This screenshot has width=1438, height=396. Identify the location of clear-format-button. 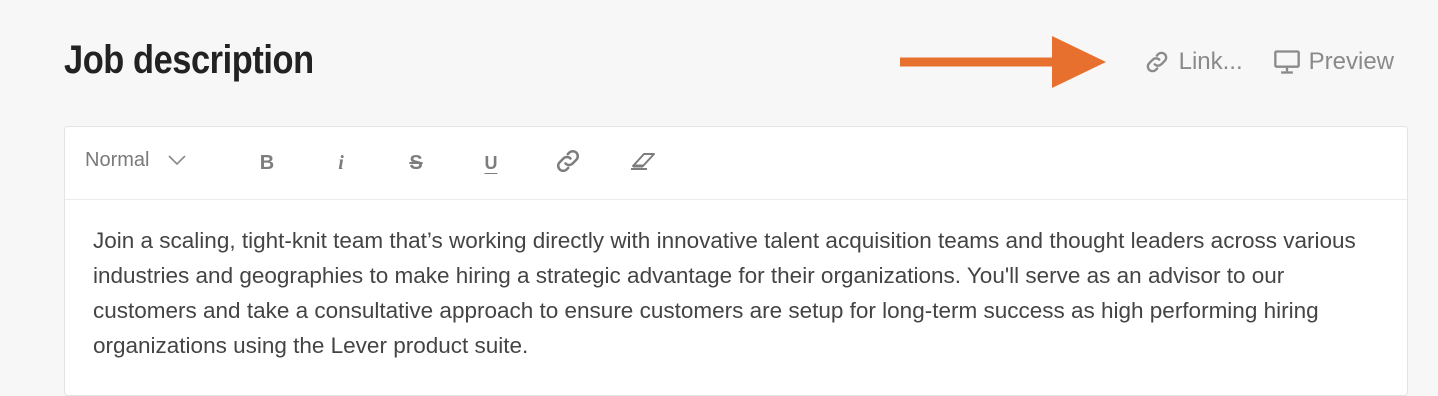
(644, 163).